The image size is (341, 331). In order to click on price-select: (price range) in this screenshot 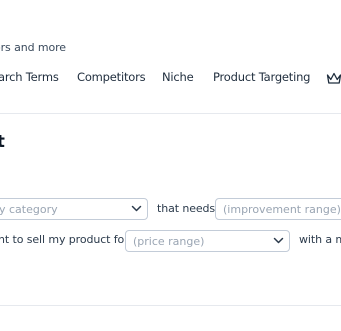, I will do `click(207, 241)`.